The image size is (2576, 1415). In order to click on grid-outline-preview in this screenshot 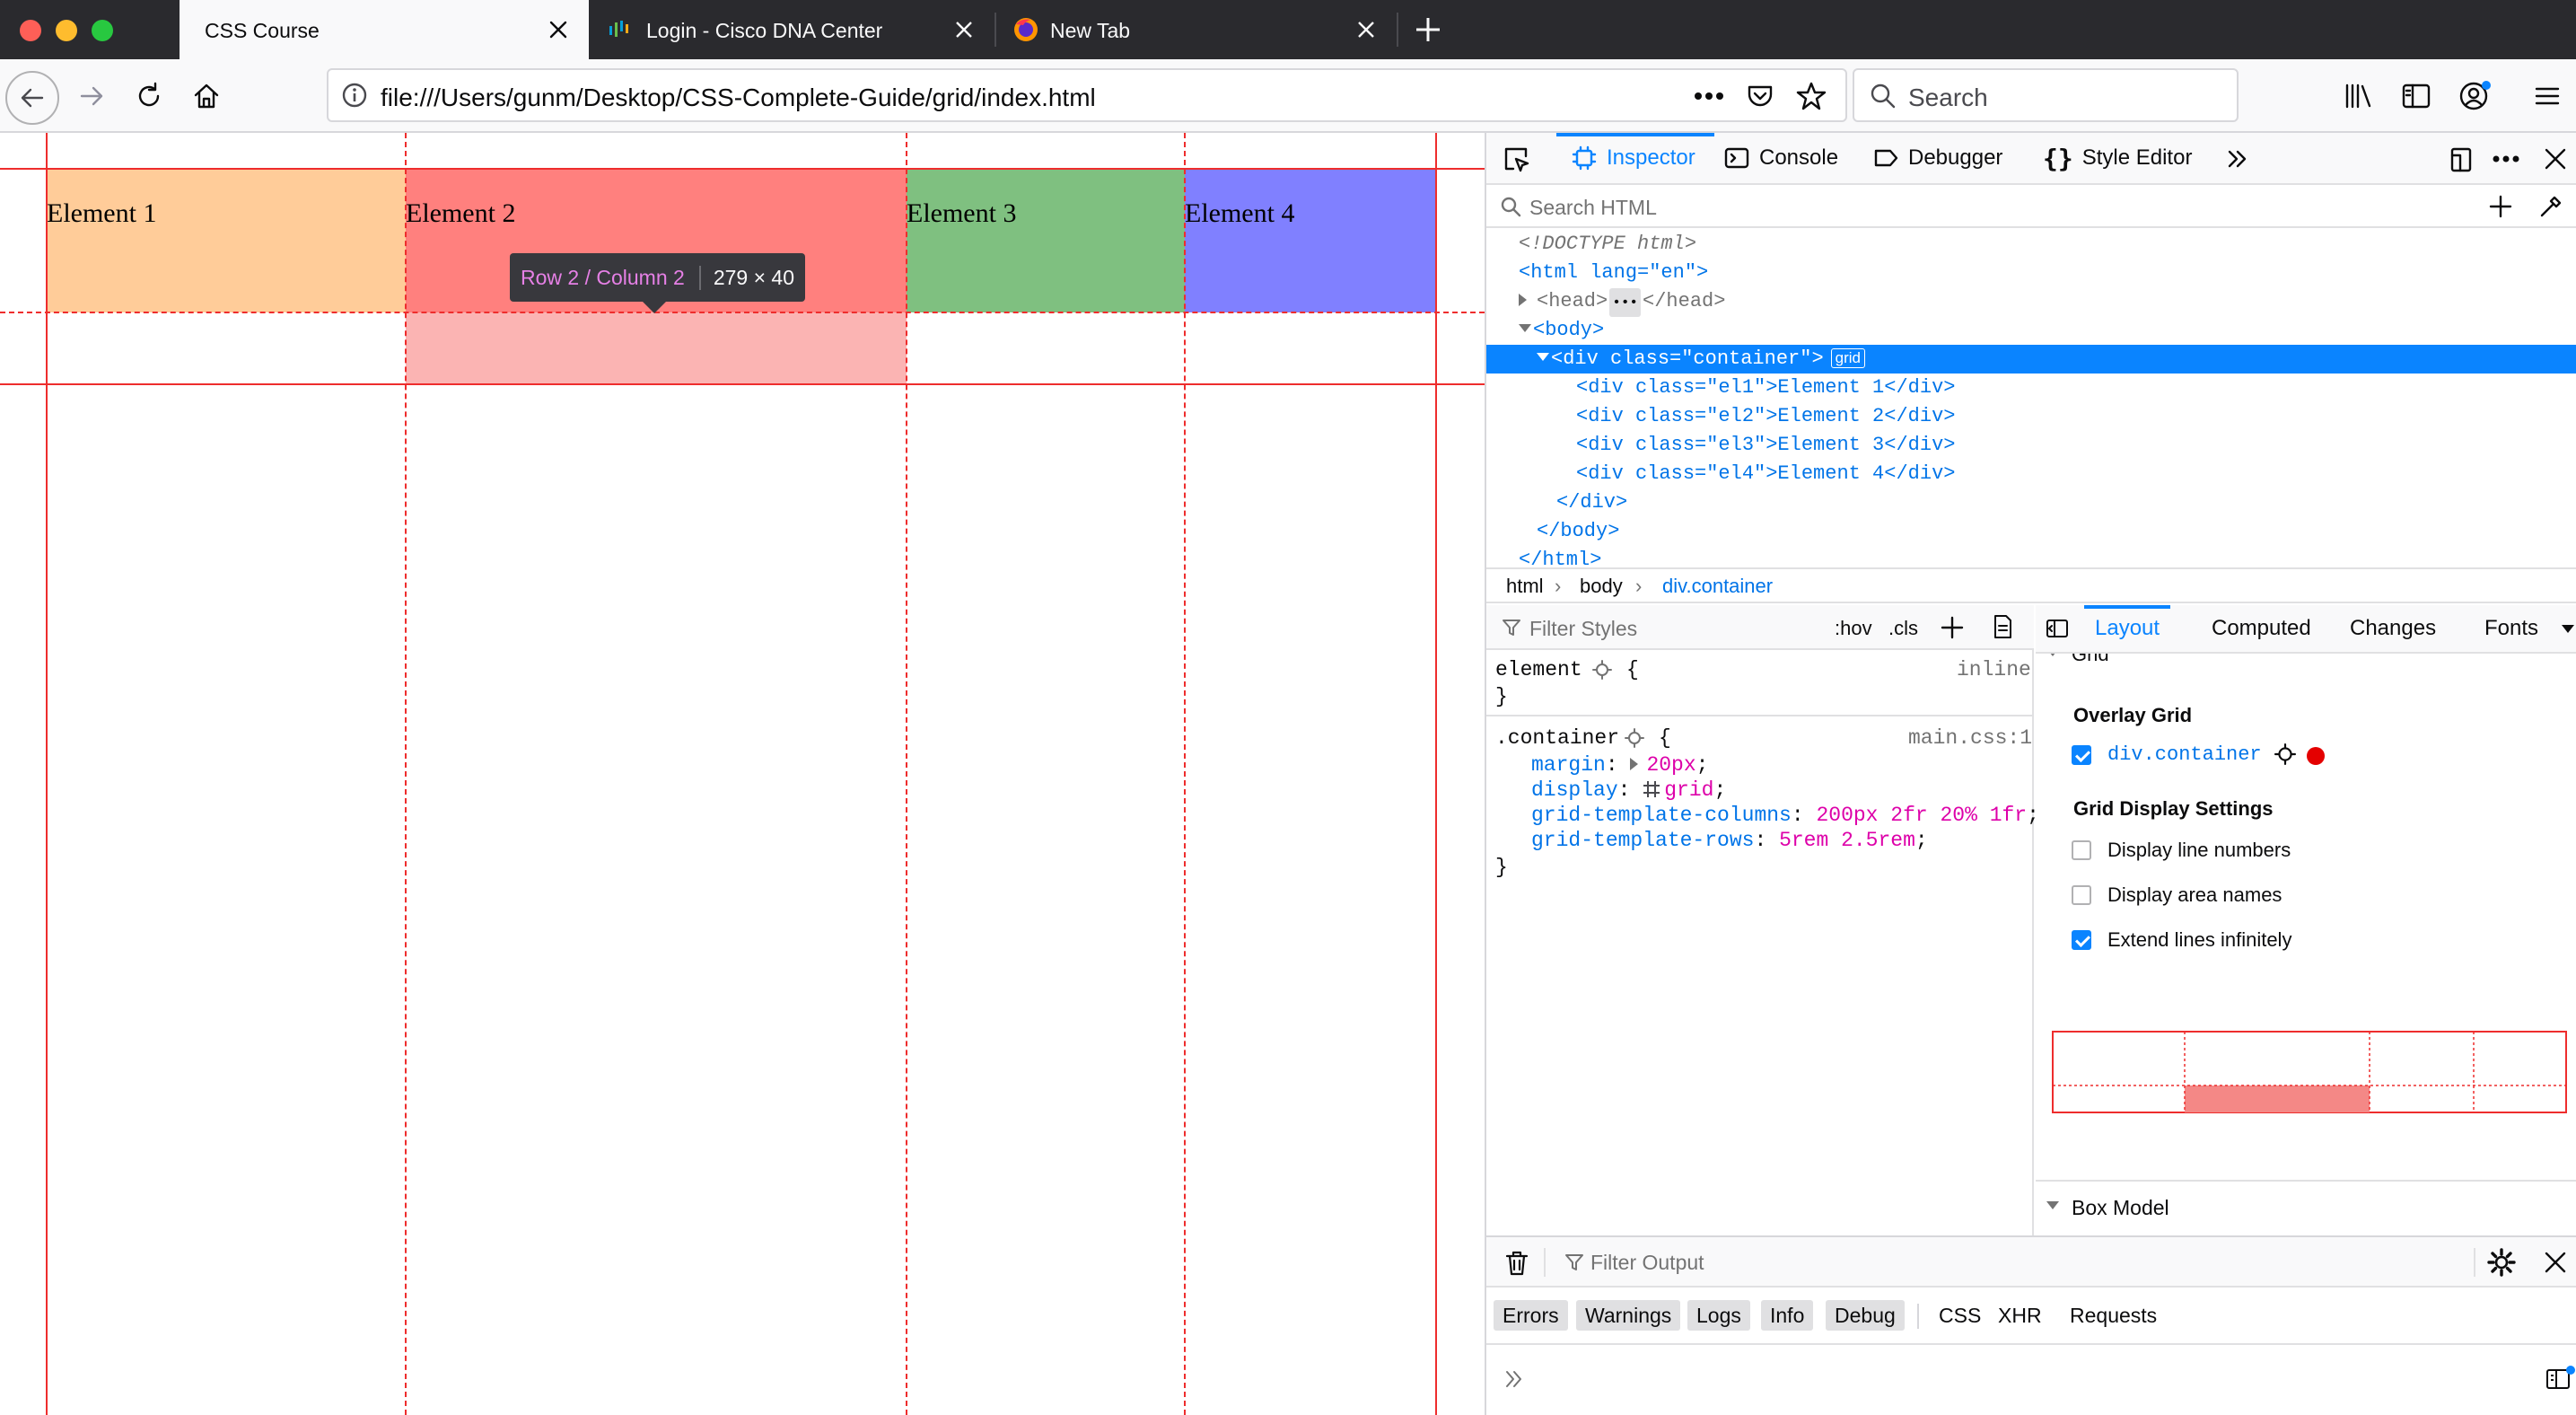, I will do `click(2309, 1073)`.